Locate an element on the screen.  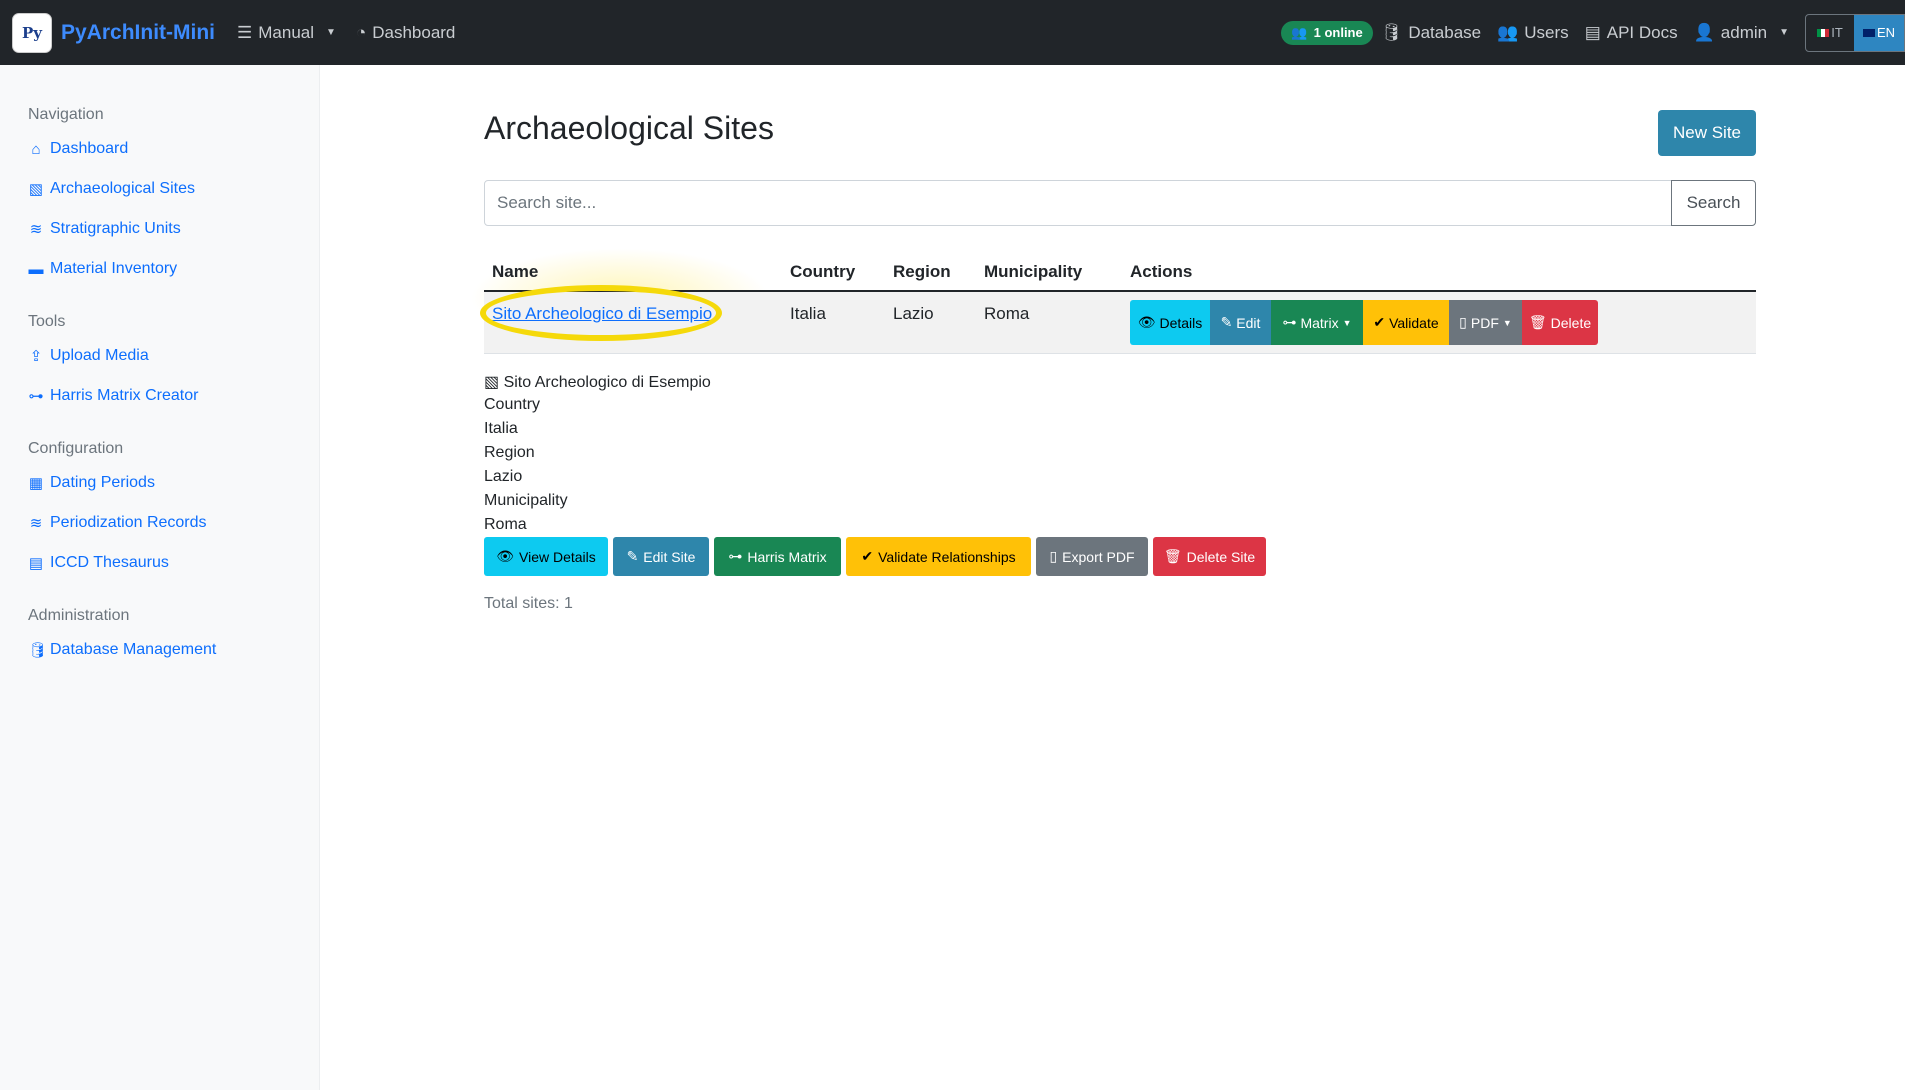
detail-value-region: Lazio is located at coordinates (503, 476).